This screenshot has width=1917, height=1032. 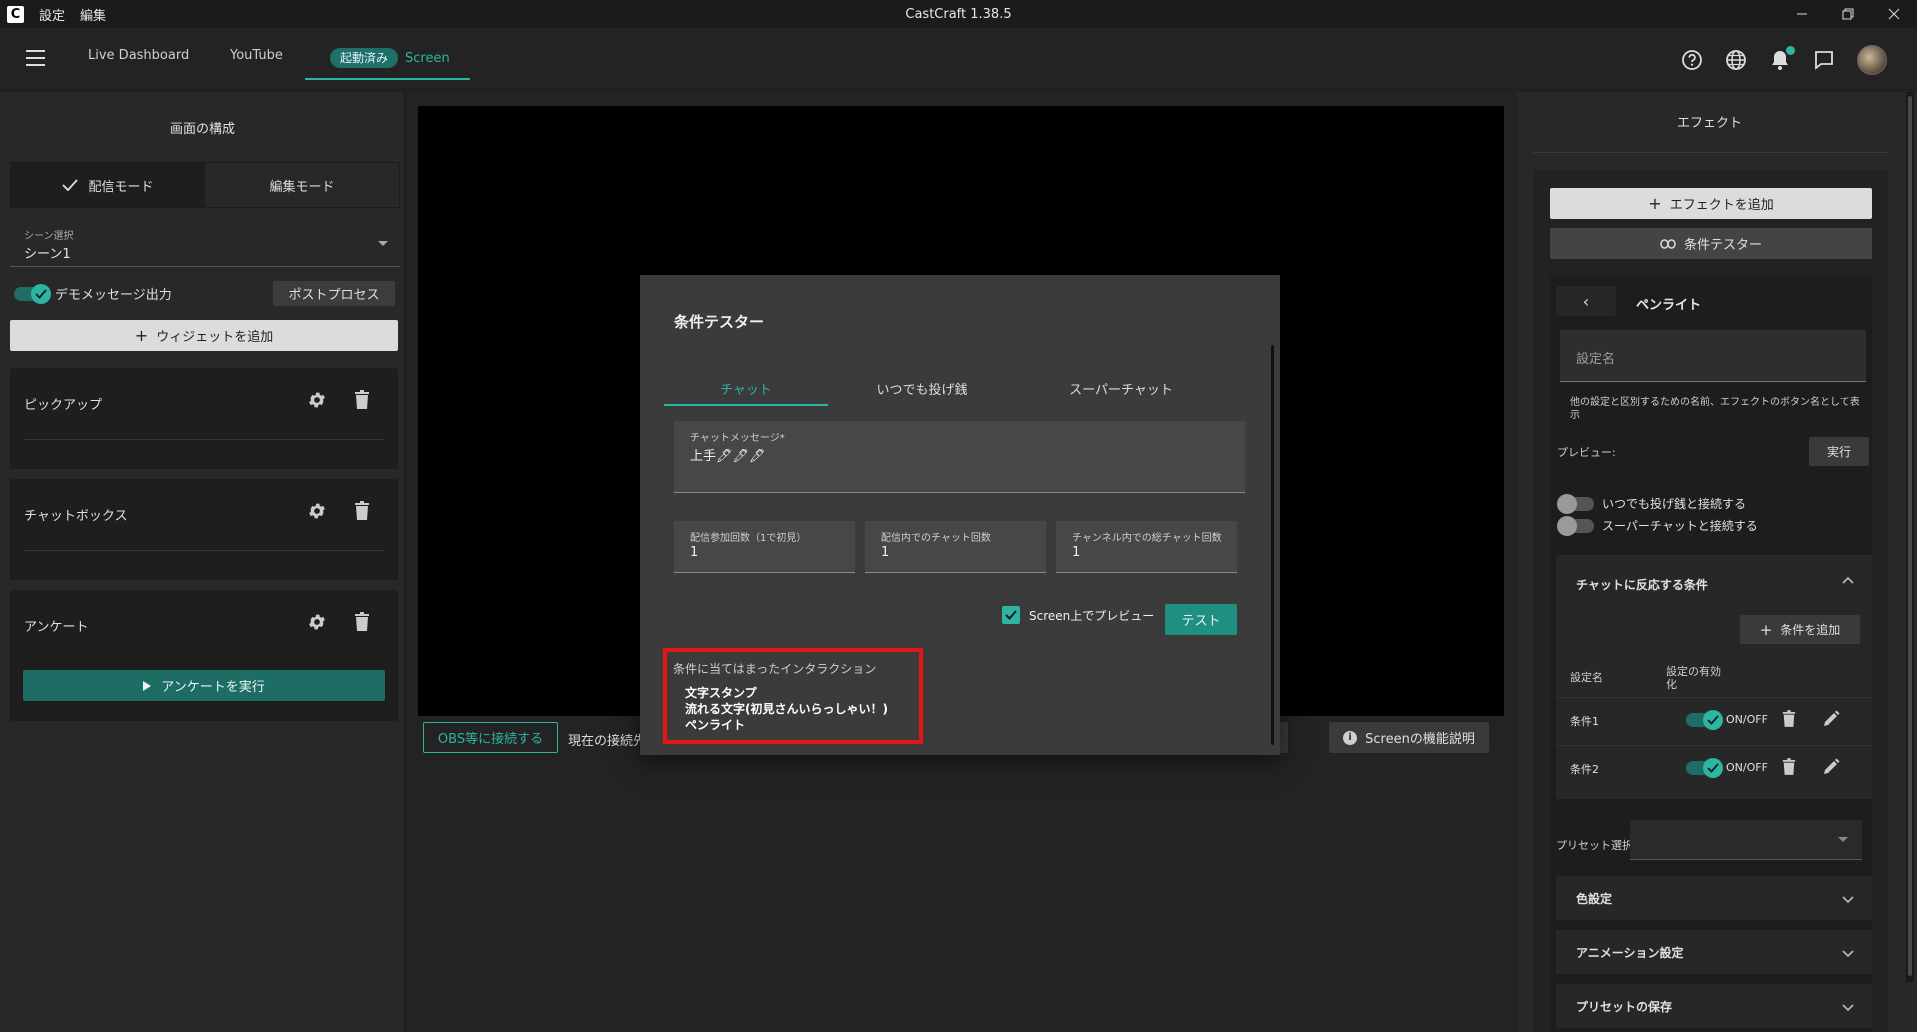 What do you see at coordinates (1409, 737) in the screenshot?
I see `screen-help-button: i Screenの機能説明` at bounding box center [1409, 737].